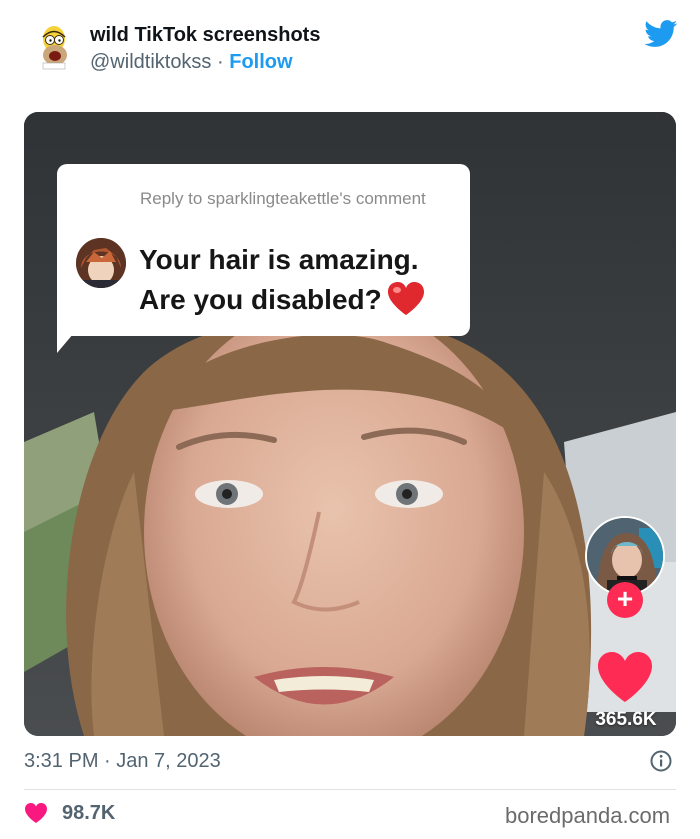 The width and height of the screenshot is (700, 839). What do you see at coordinates (350, 789) in the screenshot?
I see `footer-divider` at bounding box center [350, 789].